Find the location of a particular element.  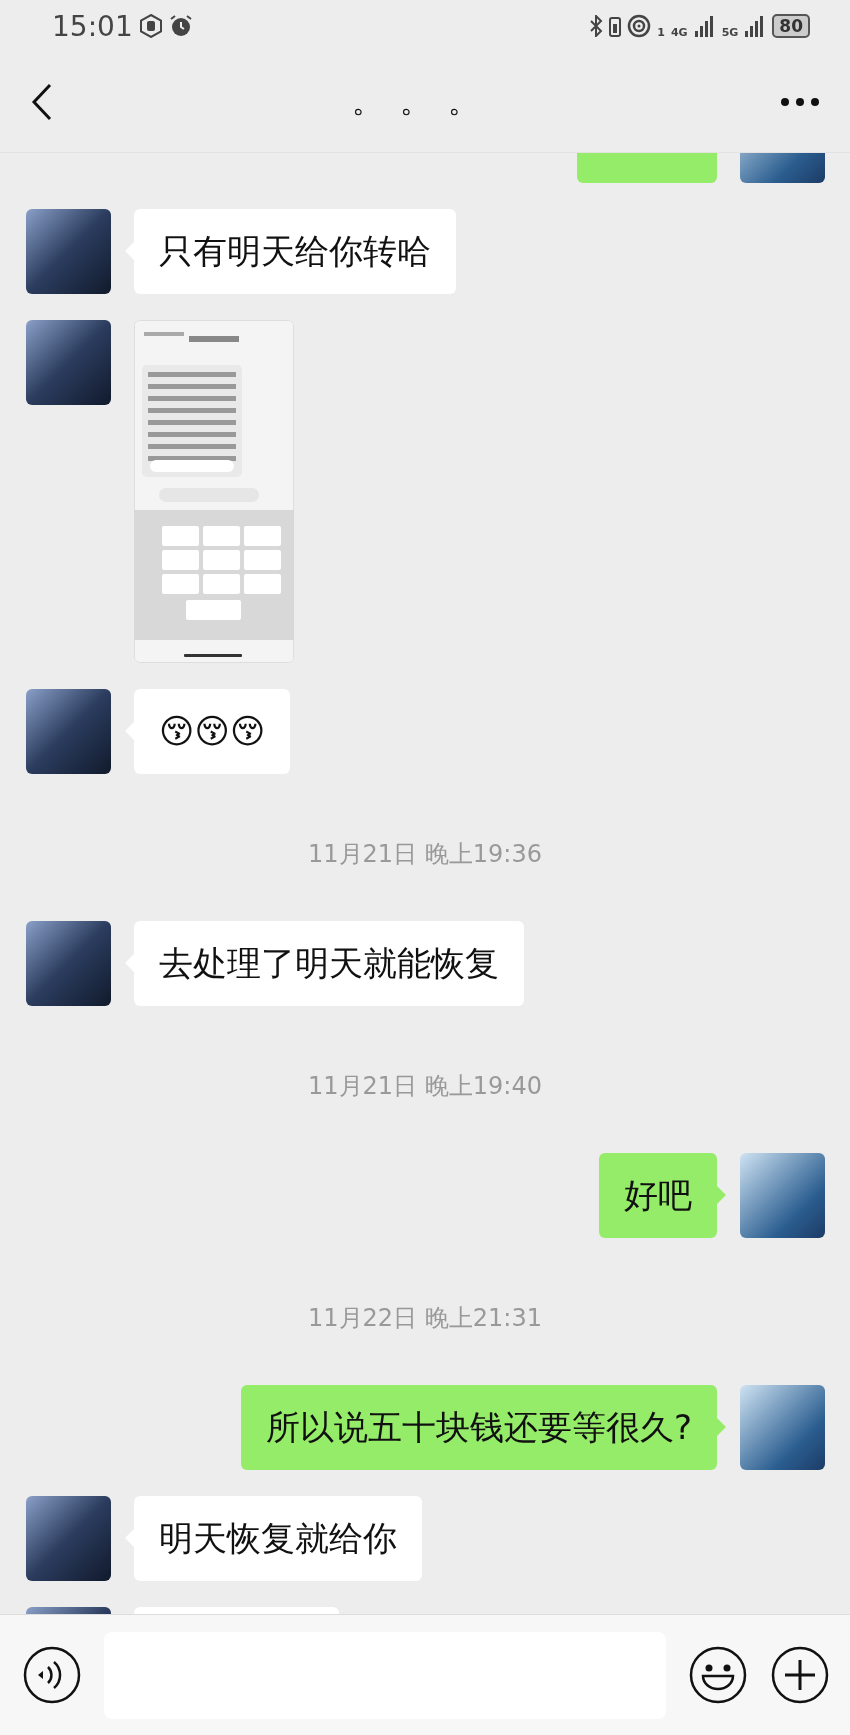

network-label: 5G is located at coordinates (730, 32).